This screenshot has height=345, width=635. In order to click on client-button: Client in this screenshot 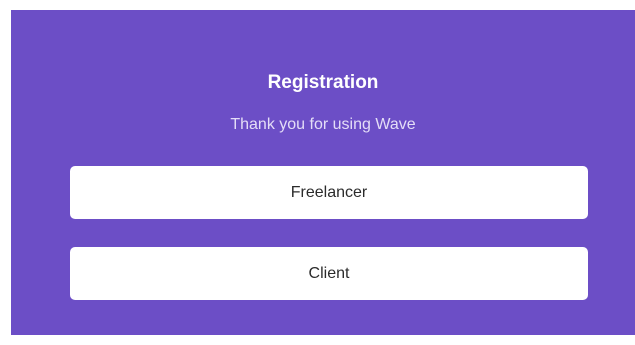, I will do `click(329, 273)`.